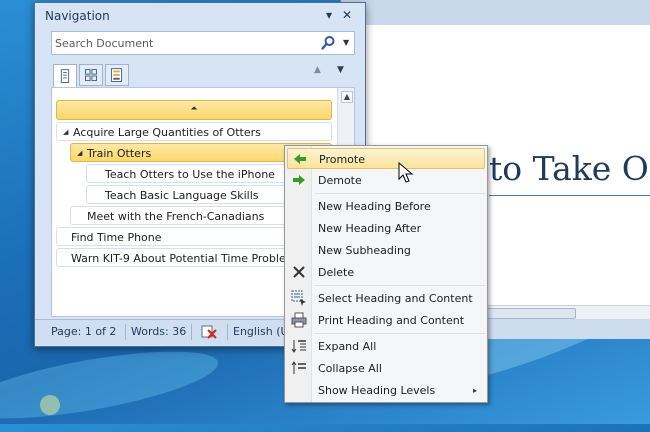  Describe the element at coordinates (182, 43) in the screenshot. I see `search-input` at that location.